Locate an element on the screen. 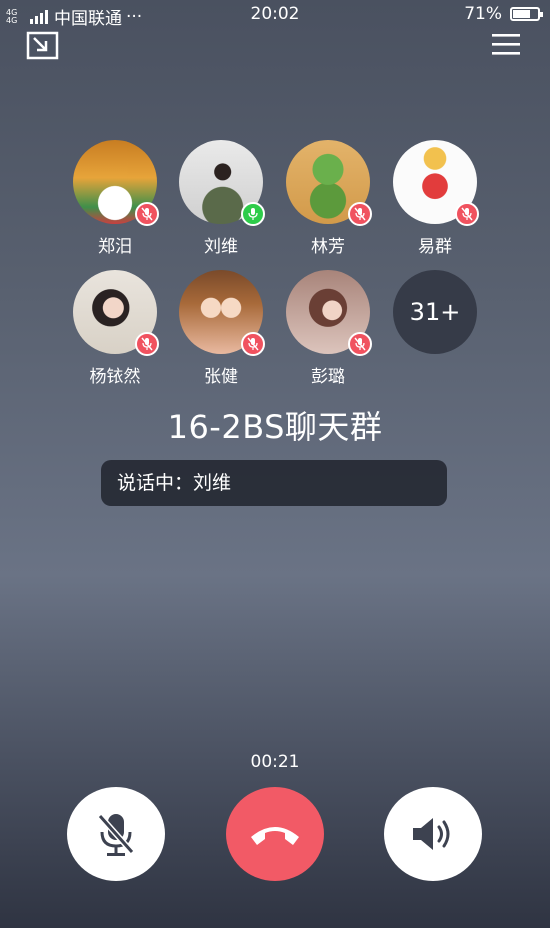 This screenshot has width=550, height=928. microphone-off-icon is located at coordinates (116, 835).